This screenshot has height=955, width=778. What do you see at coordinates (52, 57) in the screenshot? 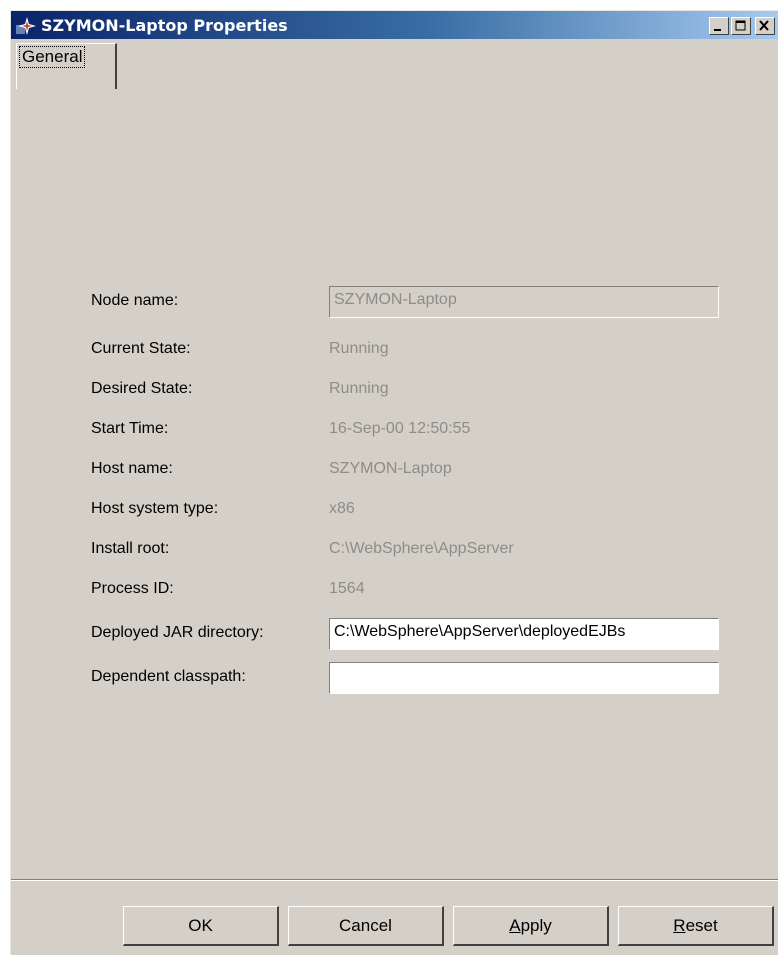
I see `tab-general-label: General` at bounding box center [52, 57].